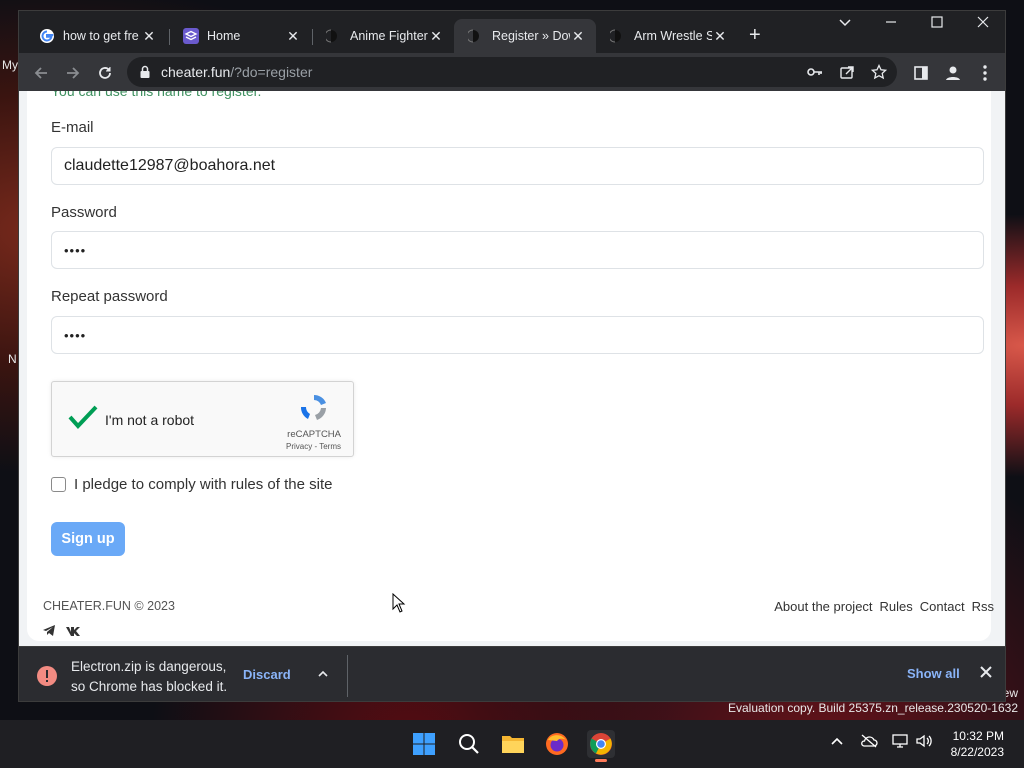 The image size is (1024, 768). I want to click on kebab-menu-icon, so click(985, 73).